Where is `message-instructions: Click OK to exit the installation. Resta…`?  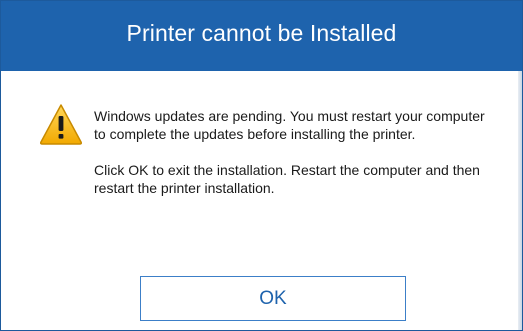
message-instructions: Click OK to exit the installation. Resta… is located at coordinates (287, 179).